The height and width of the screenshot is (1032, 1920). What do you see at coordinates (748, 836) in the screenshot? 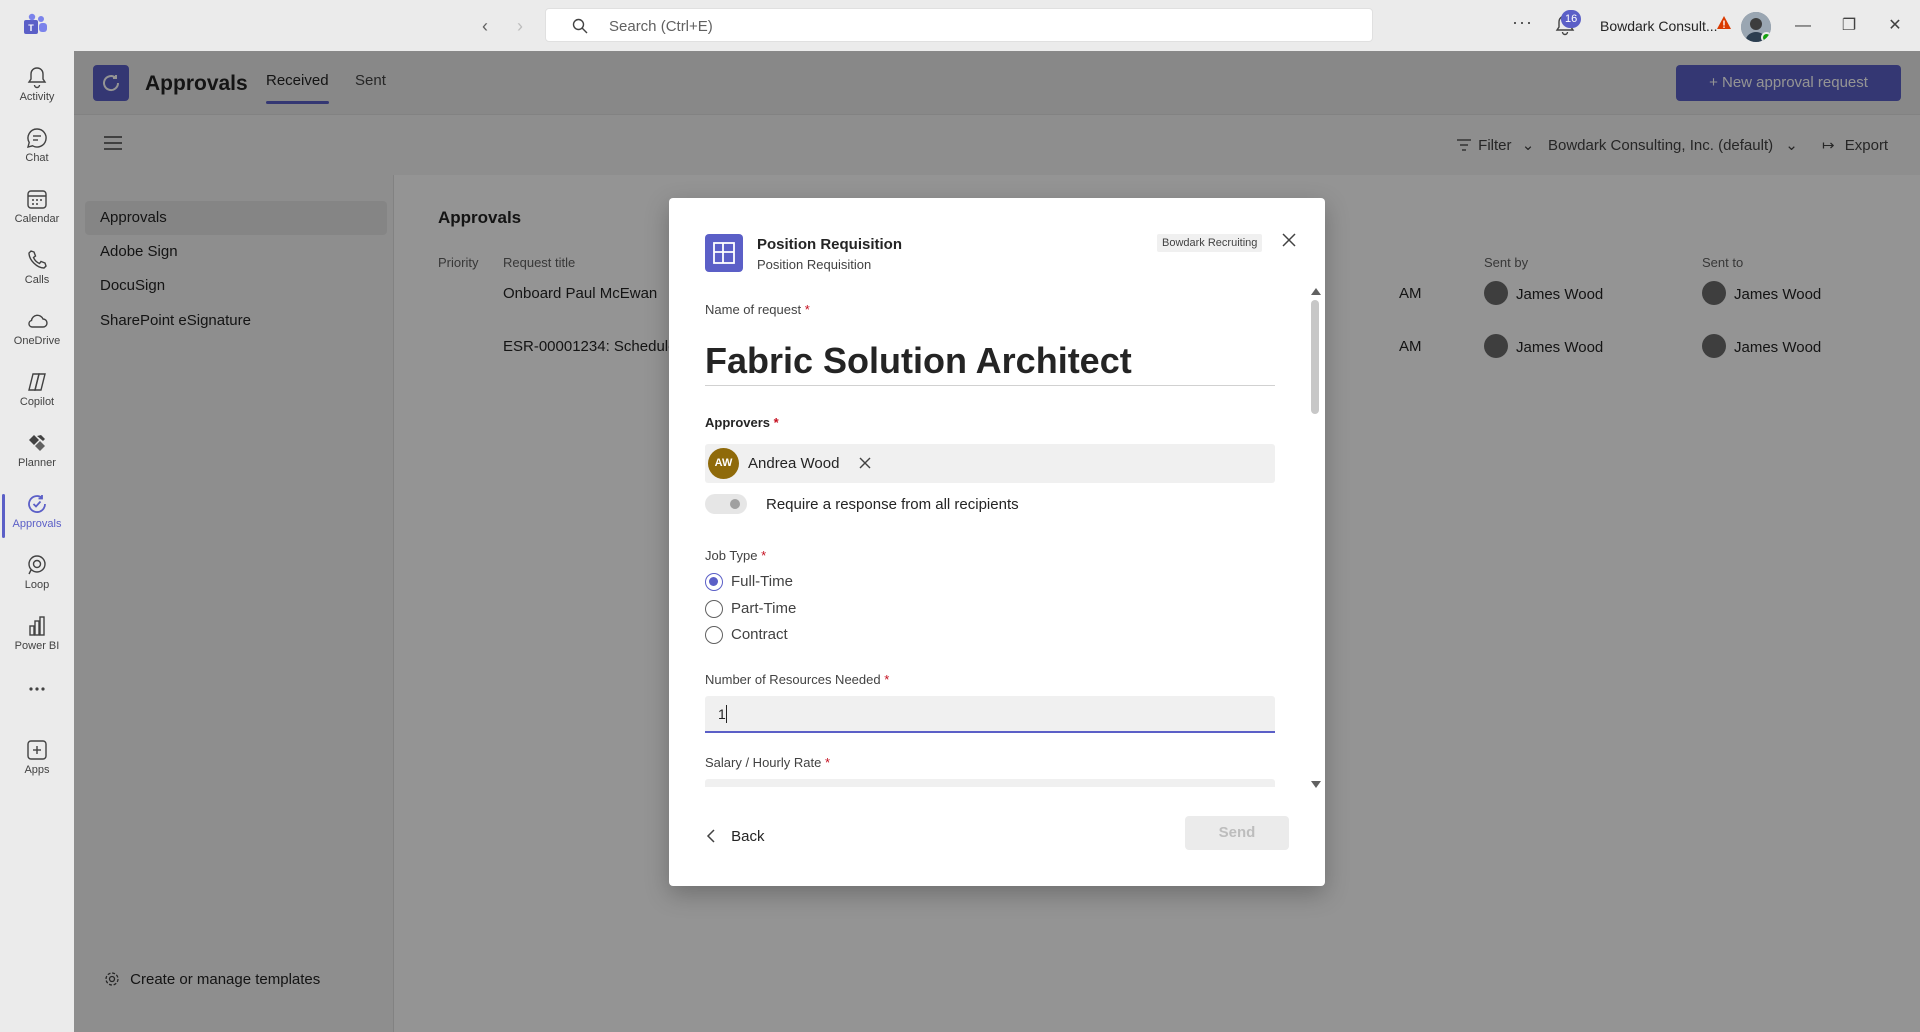
I see `back-label: Back` at bounding box center [748, 836].